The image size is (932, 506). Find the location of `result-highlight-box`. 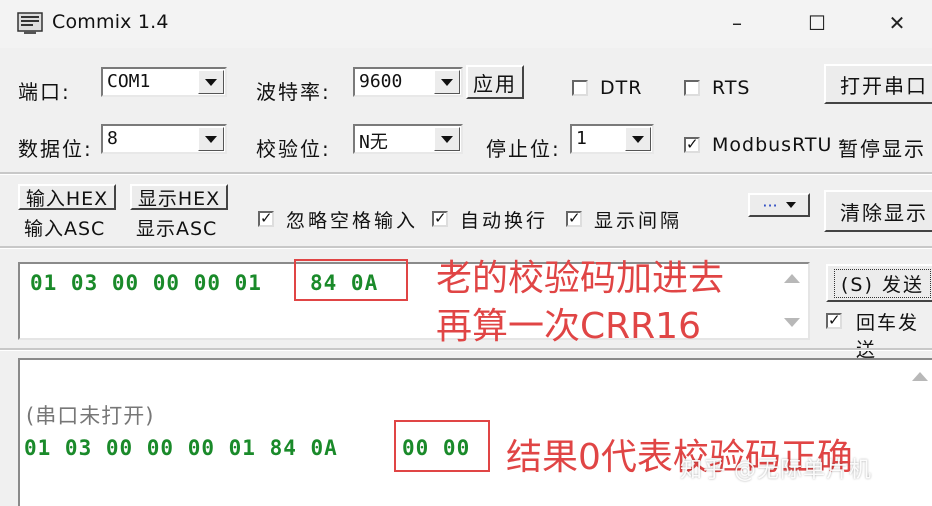

result-highlight-box is located at coordinates (442, 446).